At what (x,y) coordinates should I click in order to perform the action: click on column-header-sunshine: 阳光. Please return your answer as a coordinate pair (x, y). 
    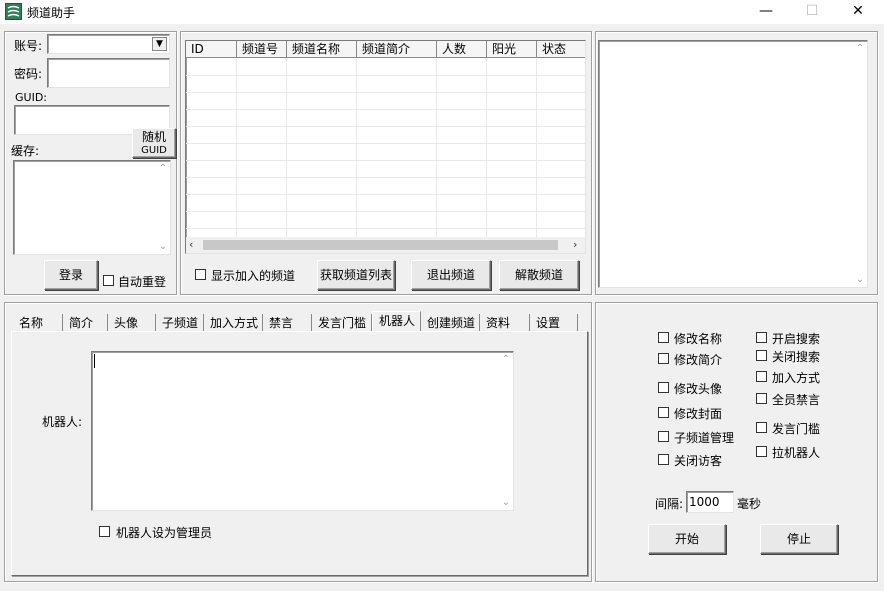
    Looking at the image, I should click on (512, 49).